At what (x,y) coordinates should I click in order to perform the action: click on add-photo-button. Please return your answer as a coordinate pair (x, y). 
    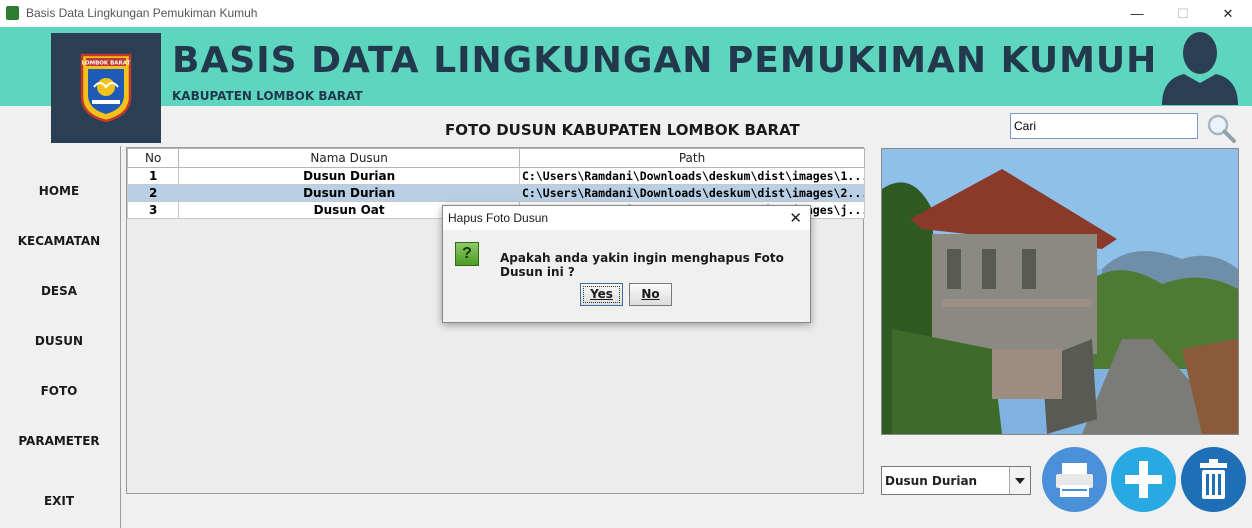
    Looking at the image, I should click on (1143, 479).